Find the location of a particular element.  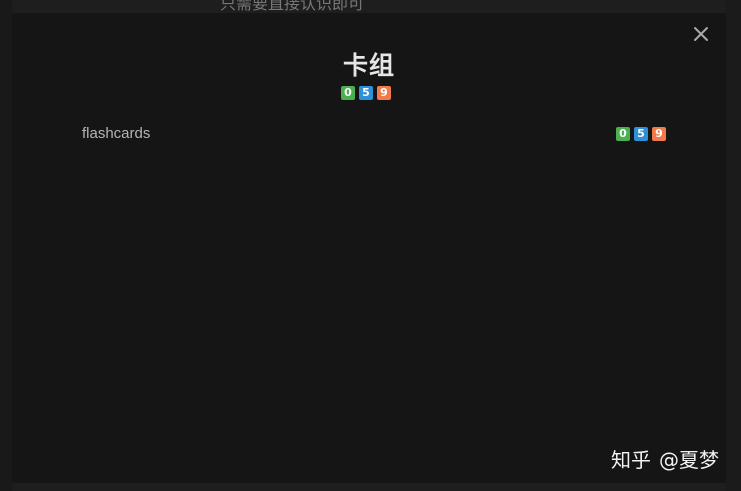

modal-title: 卡组 is located at coordinates (368, 65).